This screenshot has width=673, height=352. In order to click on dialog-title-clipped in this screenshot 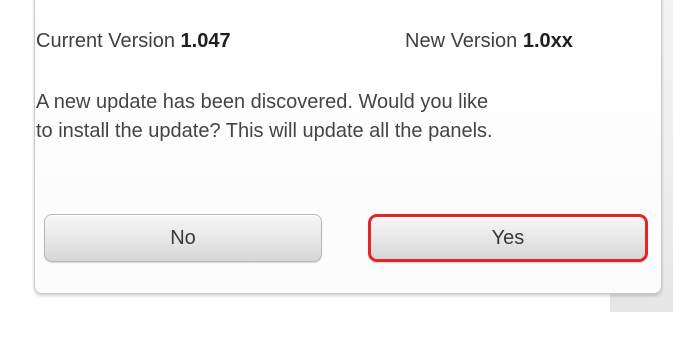, I will do `click(385, 0)`.